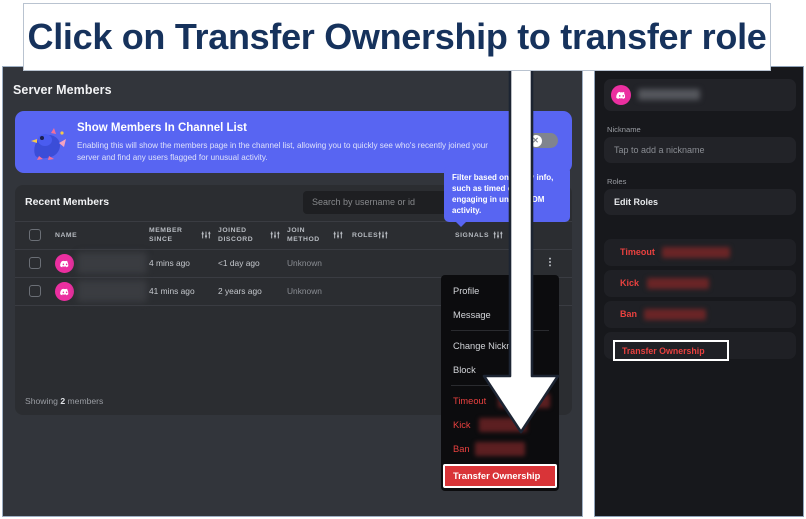  I want to click on cell-joined-discord: 2 years ago, so click(240, 291).